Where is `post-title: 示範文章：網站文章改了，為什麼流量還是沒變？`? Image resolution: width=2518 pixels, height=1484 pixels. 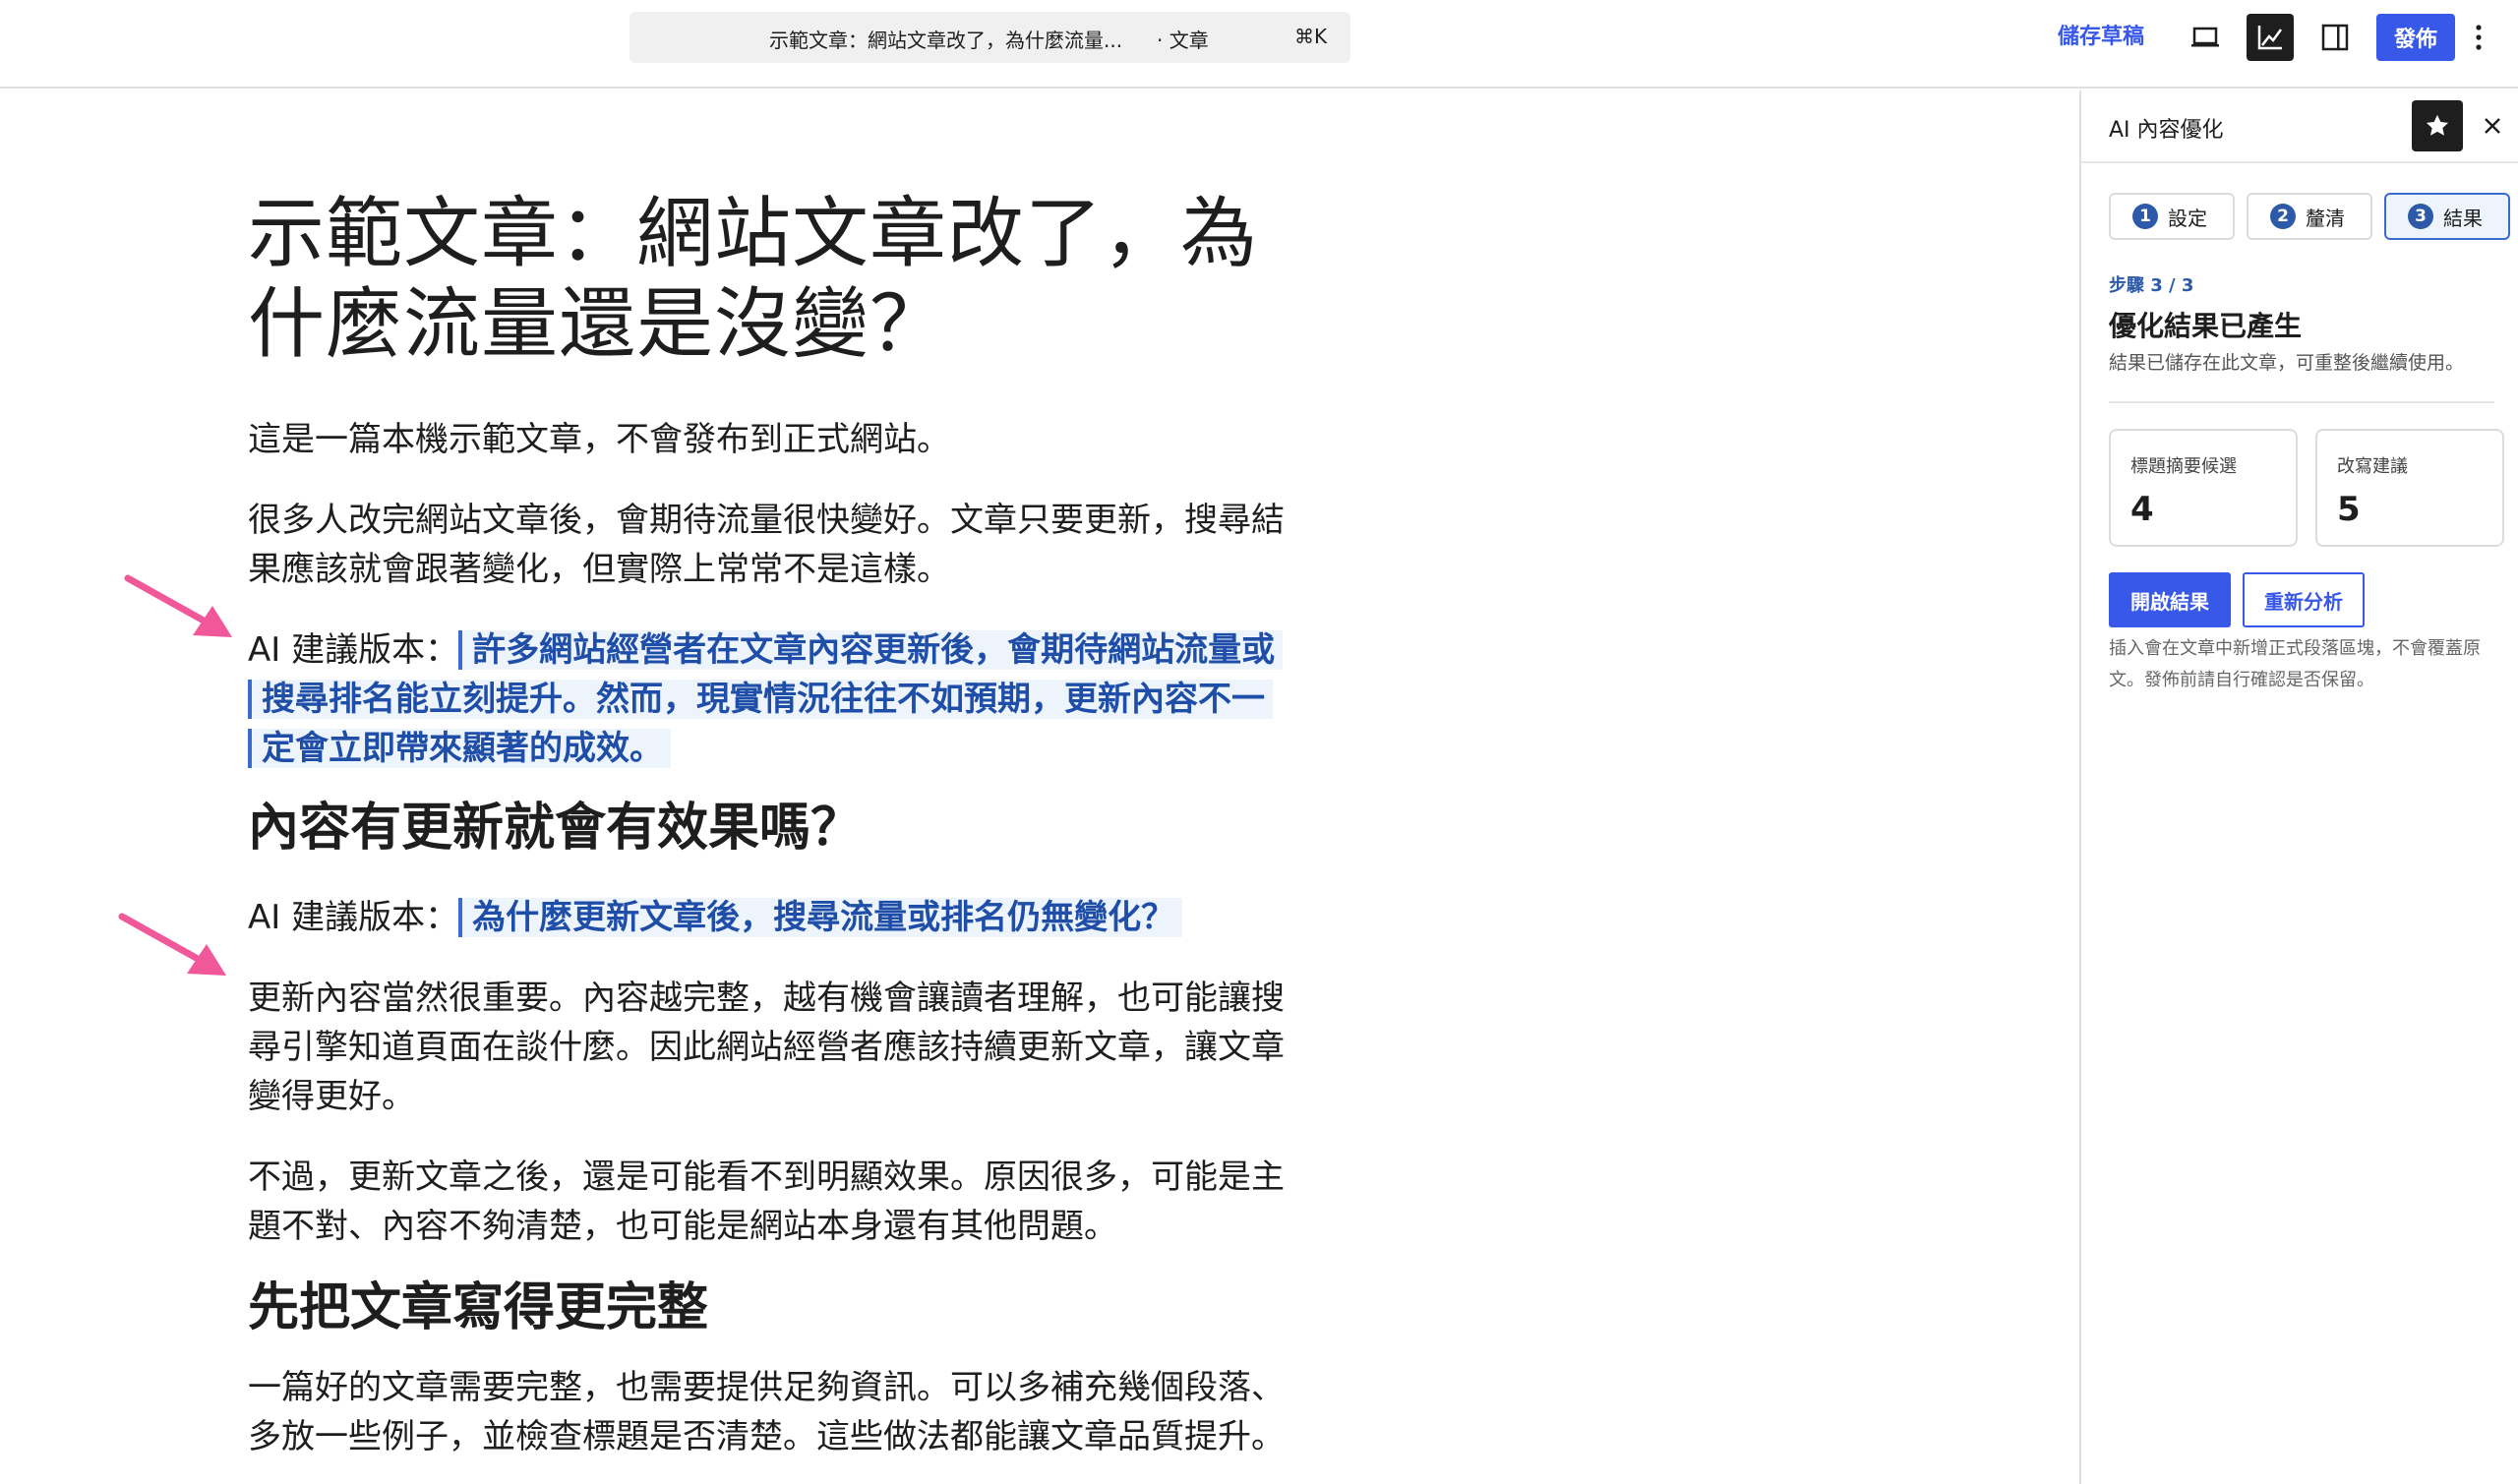 post-title: 示範文章：網站文章改了，為什麼流量還是沒變？ is located at coordinates (769, 280).